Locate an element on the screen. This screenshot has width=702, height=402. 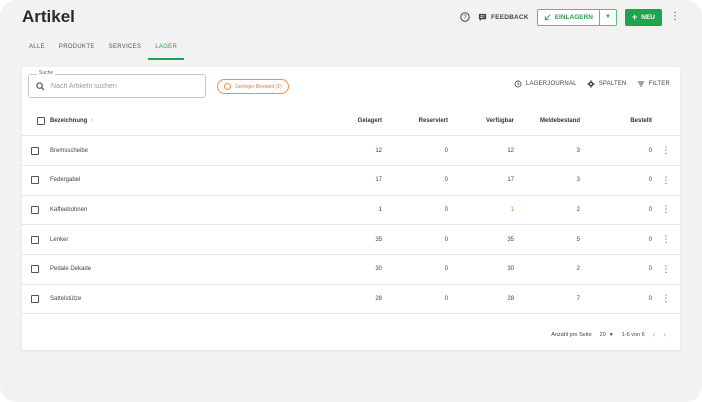
column-header-bezeichnung: Bezeichnung ↑ is located at coordinates (148, 121).